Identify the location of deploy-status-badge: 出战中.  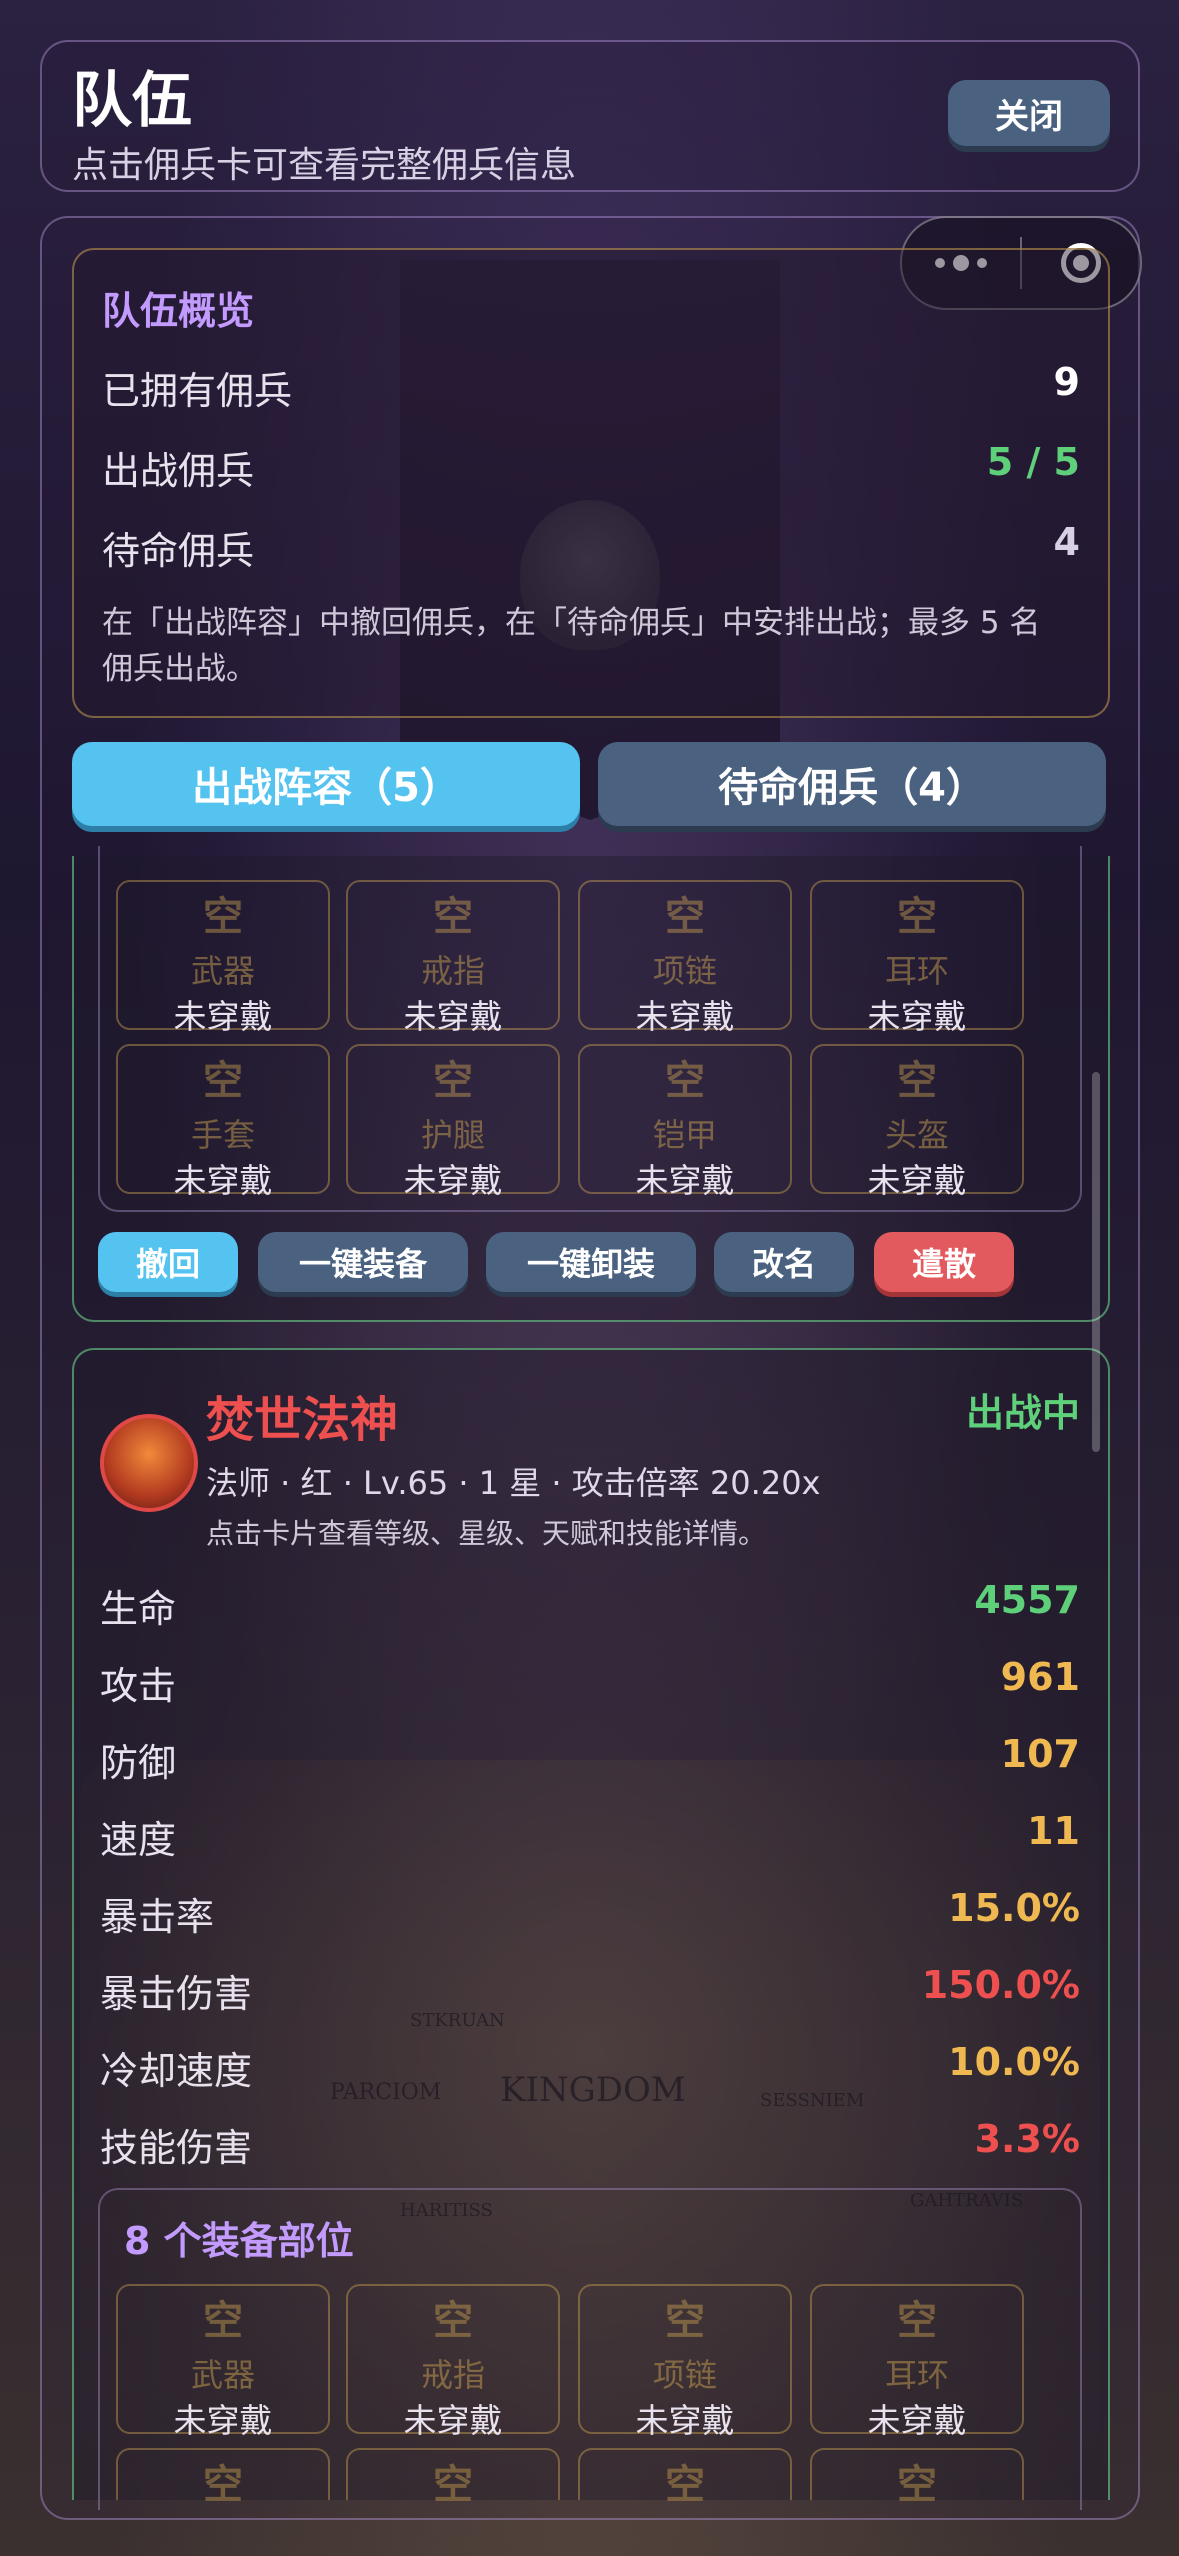
(1022, 1413).